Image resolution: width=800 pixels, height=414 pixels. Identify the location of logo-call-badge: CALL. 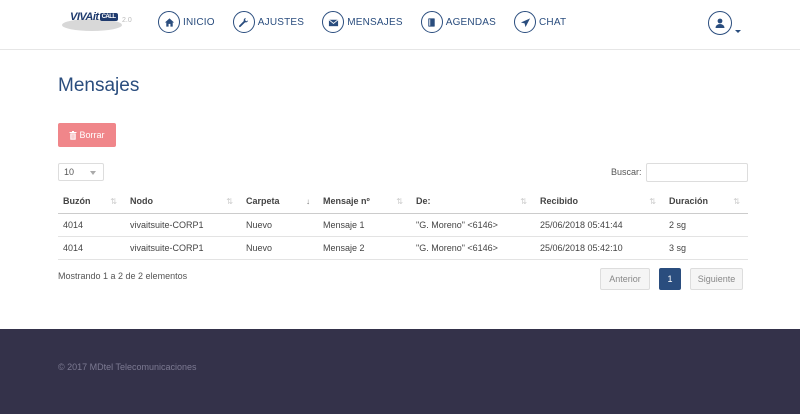
(108, 17).